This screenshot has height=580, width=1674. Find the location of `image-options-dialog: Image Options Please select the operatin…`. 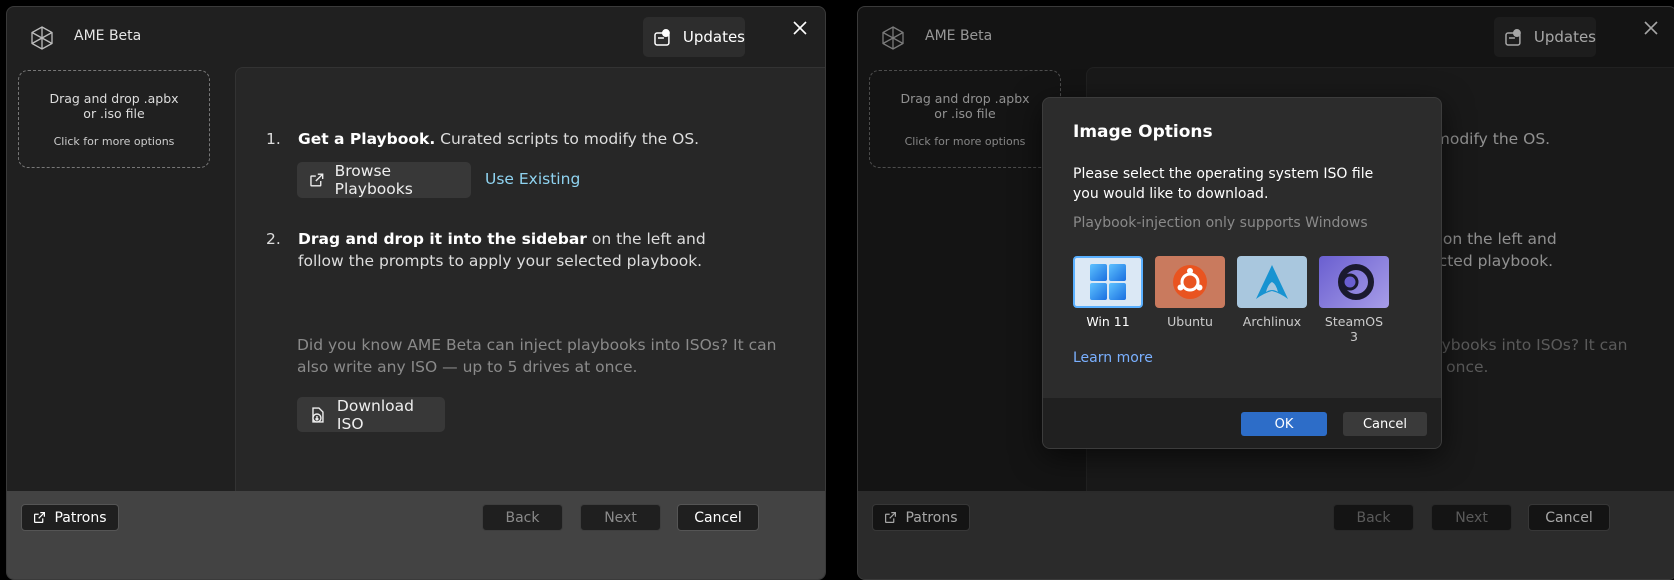

image-options-dialog: Image Options Please select the operatin… is located at coordinates (1242, 273).